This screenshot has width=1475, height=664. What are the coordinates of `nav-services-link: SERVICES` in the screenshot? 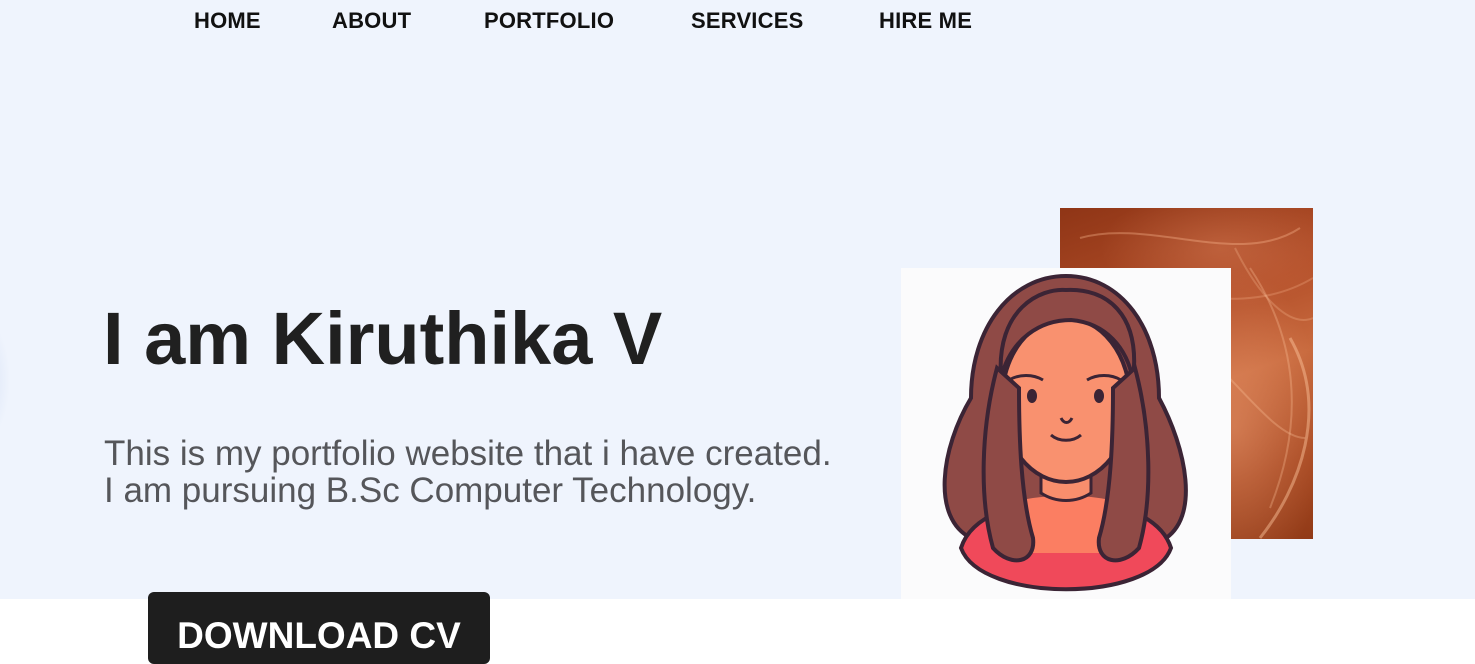 It's located at (747, 21).